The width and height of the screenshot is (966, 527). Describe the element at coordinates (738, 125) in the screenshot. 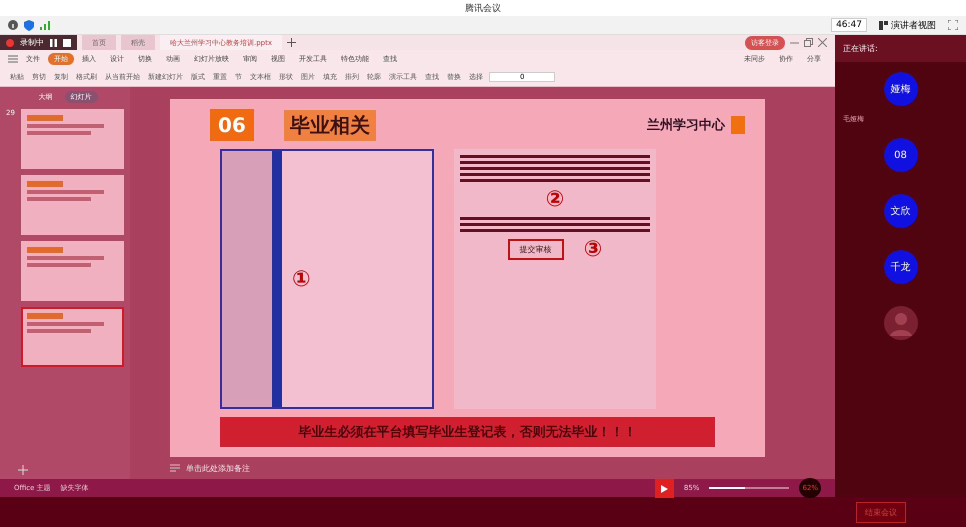

I see `section-marker-icon` at that location.